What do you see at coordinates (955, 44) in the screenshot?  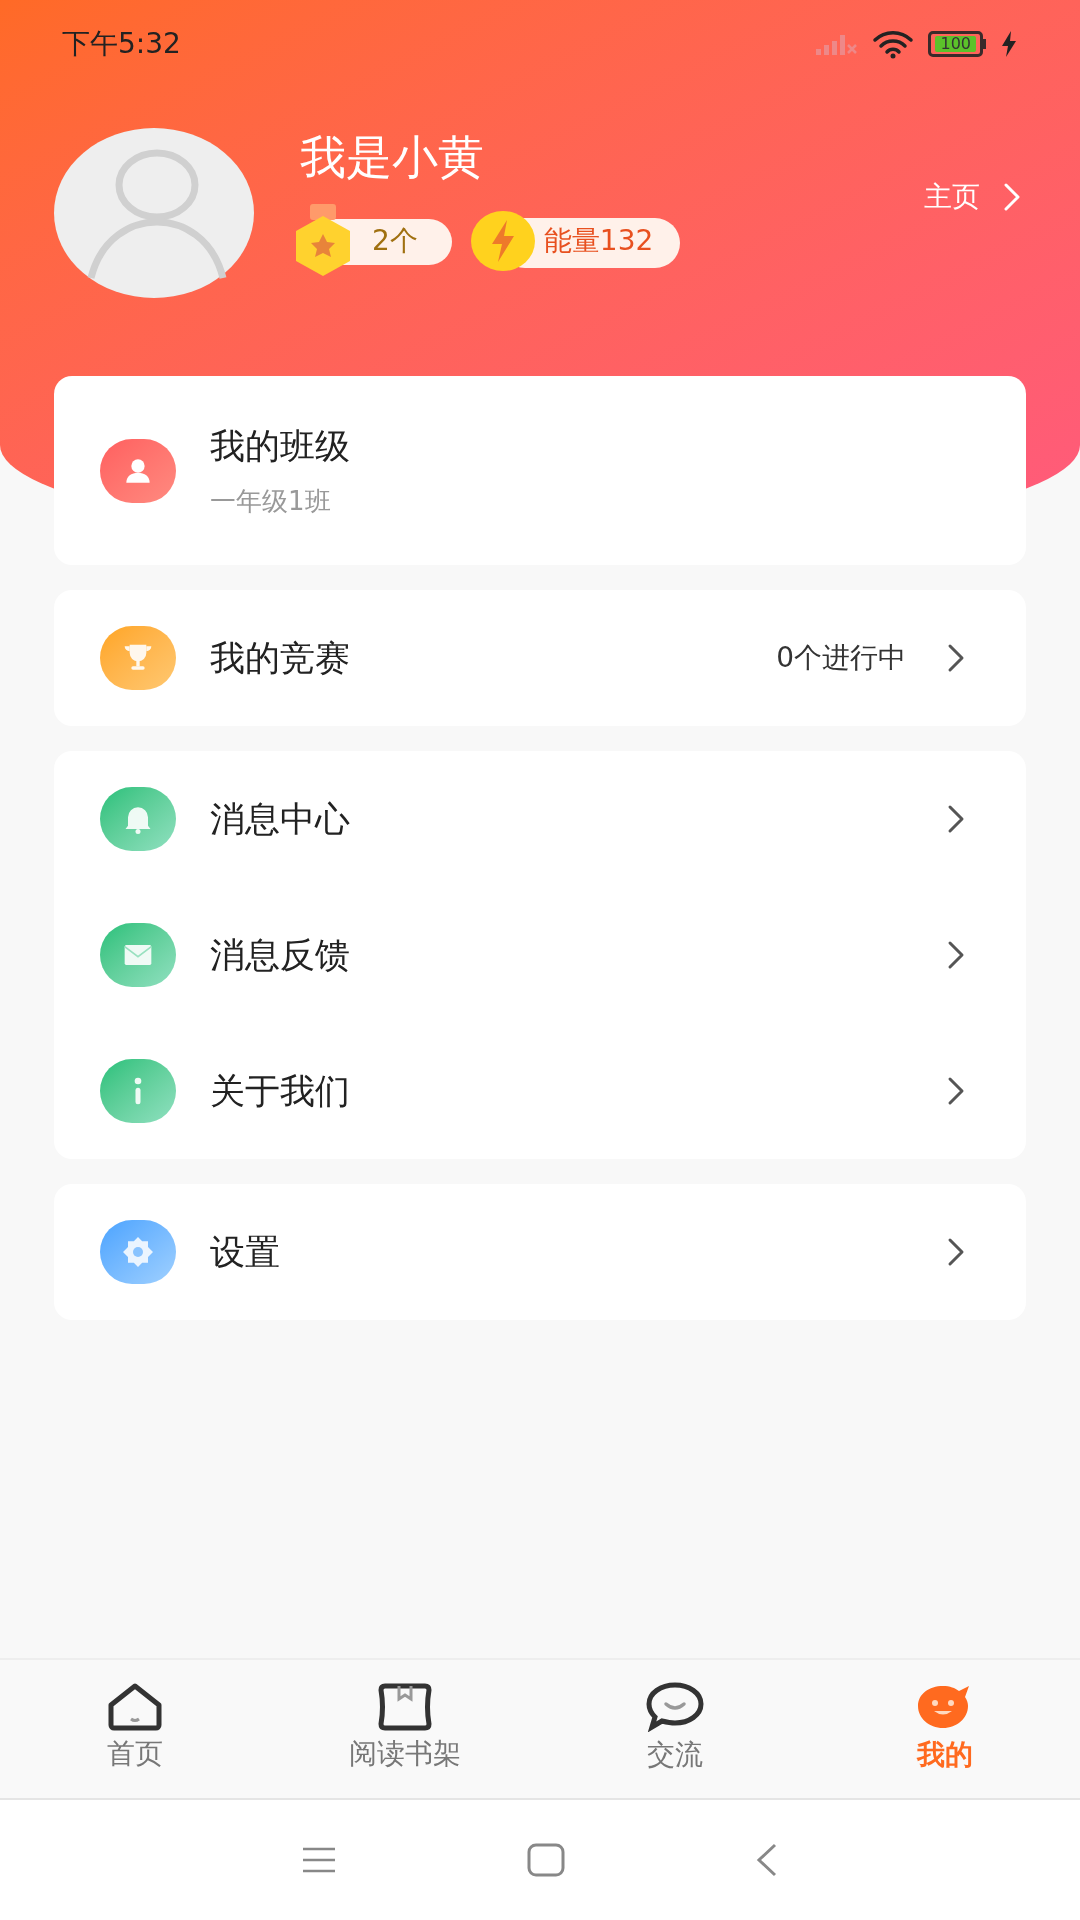 I see `battery-level: 100` at bounding box center [955, 44].